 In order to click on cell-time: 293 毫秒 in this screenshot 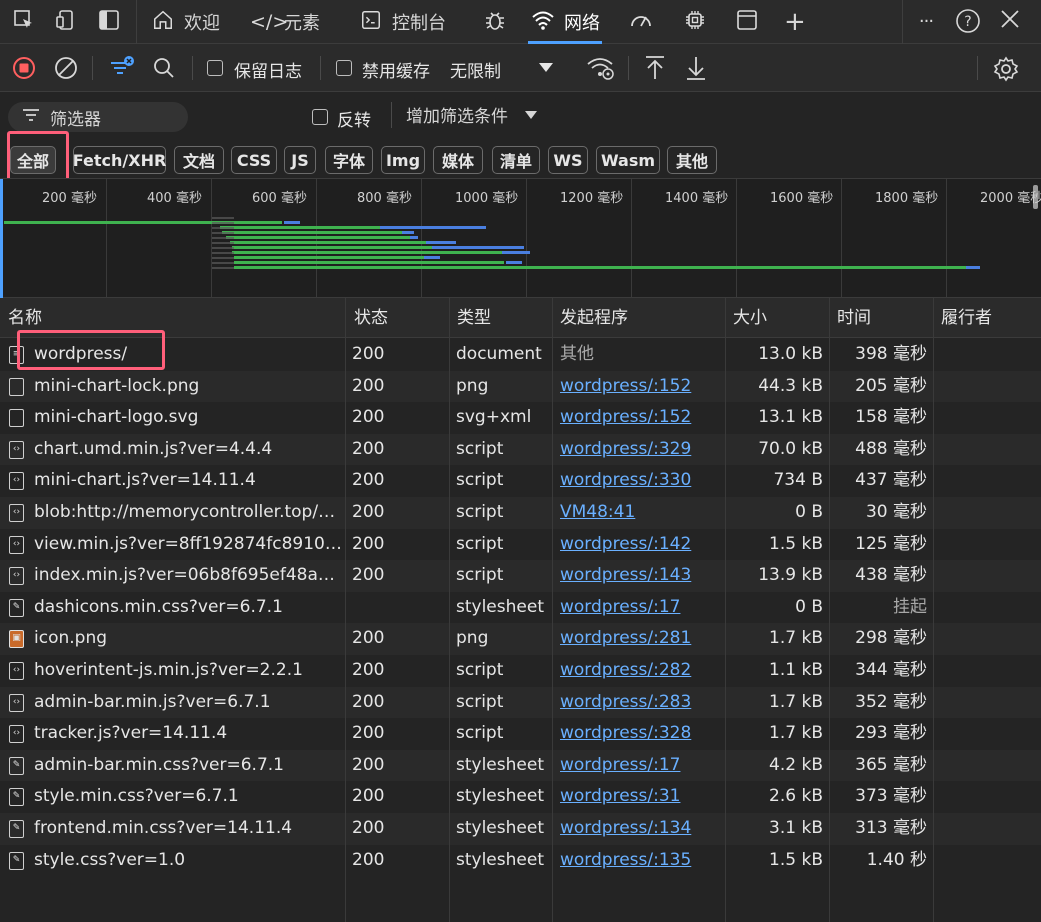, I will do `click(891, 733)`.